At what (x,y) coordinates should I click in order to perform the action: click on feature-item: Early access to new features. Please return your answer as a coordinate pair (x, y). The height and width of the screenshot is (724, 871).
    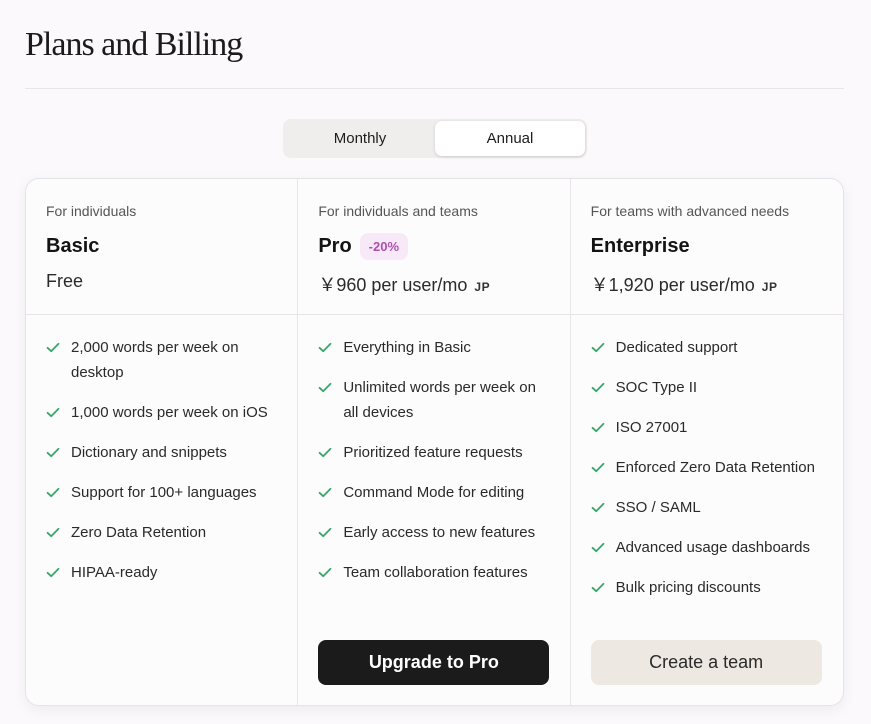
    Looking at the image, I should click on (433, 532).